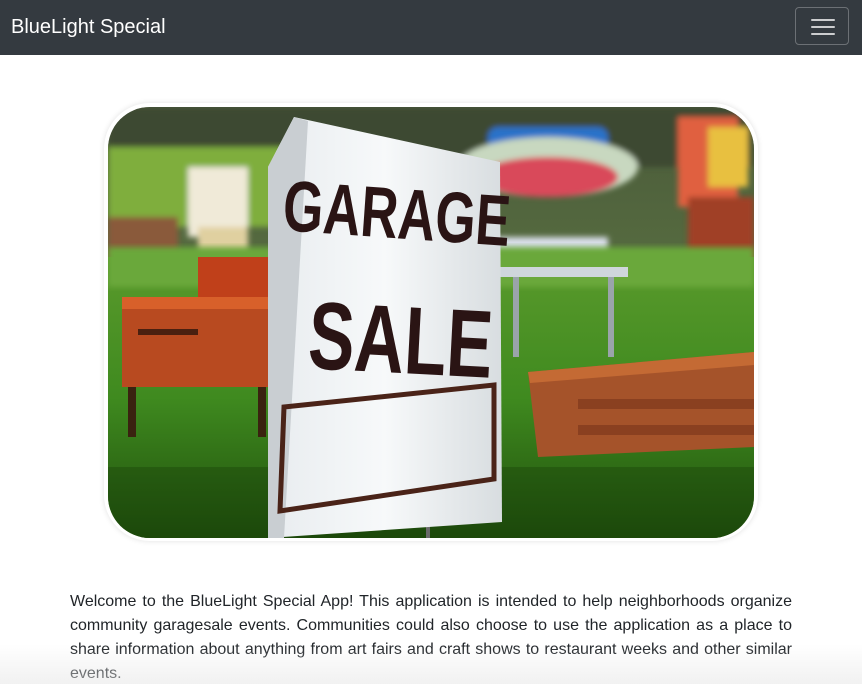 Image resolution: width=862 pixels, height=686 pixels. I want to click on sign-line-garage: GARAGE, so click(397, 214).